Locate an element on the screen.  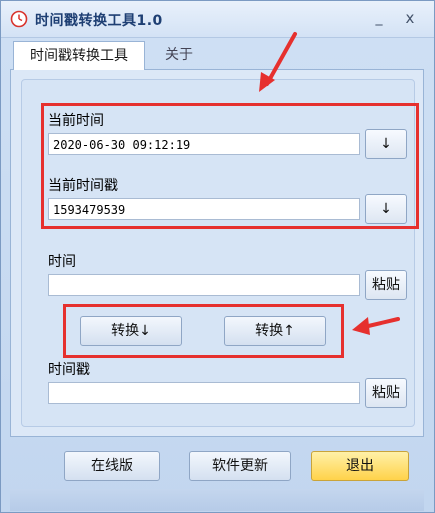
clock-icon is located at coordinates (19, 19).